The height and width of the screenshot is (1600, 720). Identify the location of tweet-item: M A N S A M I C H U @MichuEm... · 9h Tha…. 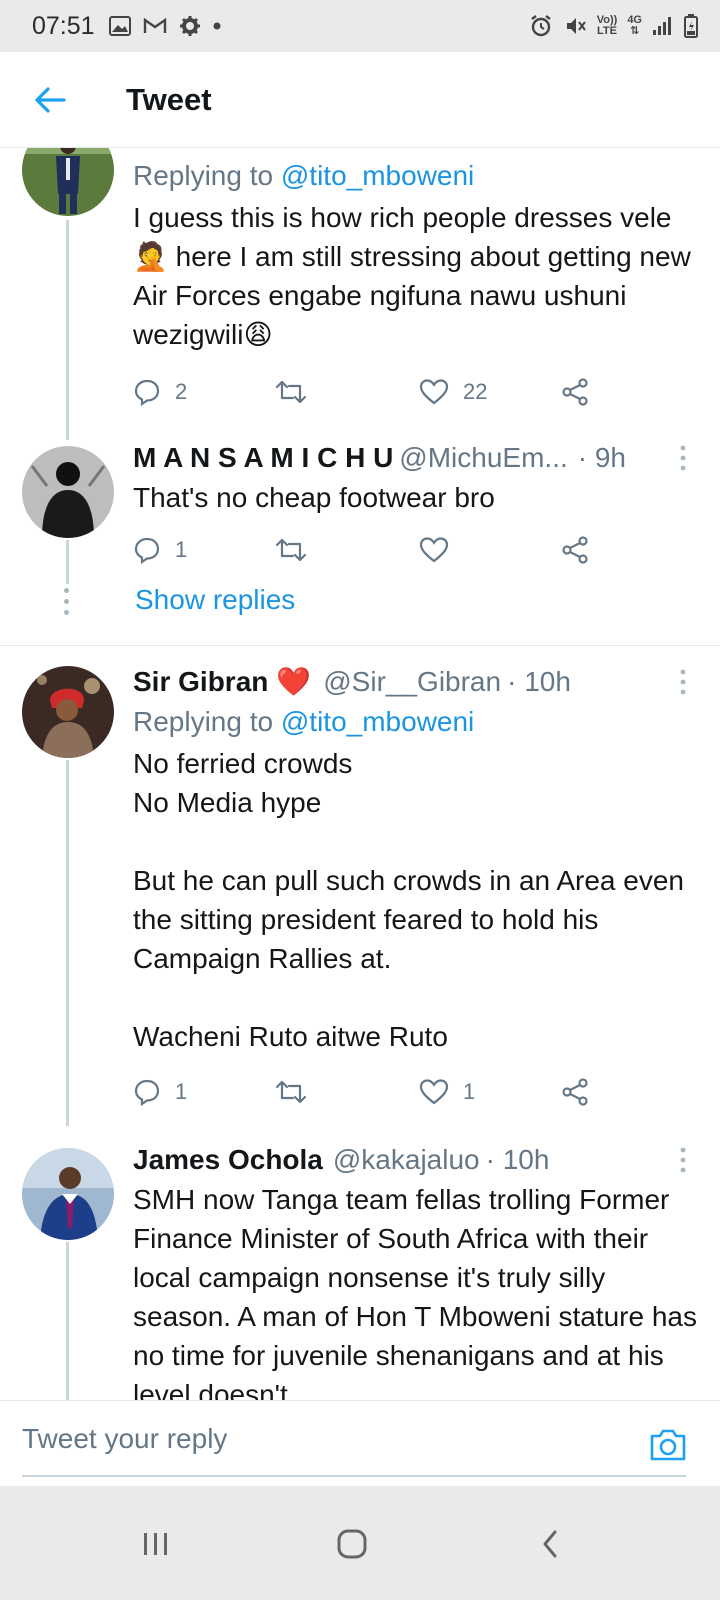
(360, 542).